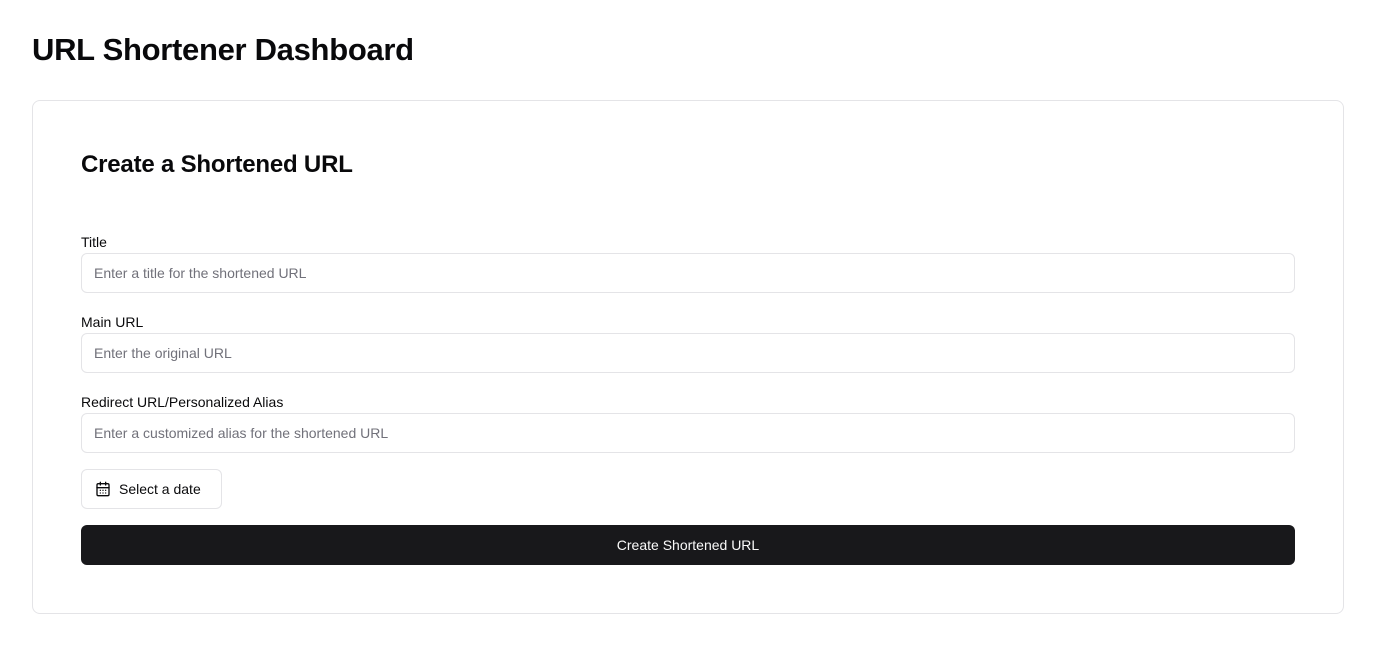 The width and height of the screenshot is (1376, 646). I want to click on alias-label: Redirect URL/Personalized Alias, so click(182, 402).